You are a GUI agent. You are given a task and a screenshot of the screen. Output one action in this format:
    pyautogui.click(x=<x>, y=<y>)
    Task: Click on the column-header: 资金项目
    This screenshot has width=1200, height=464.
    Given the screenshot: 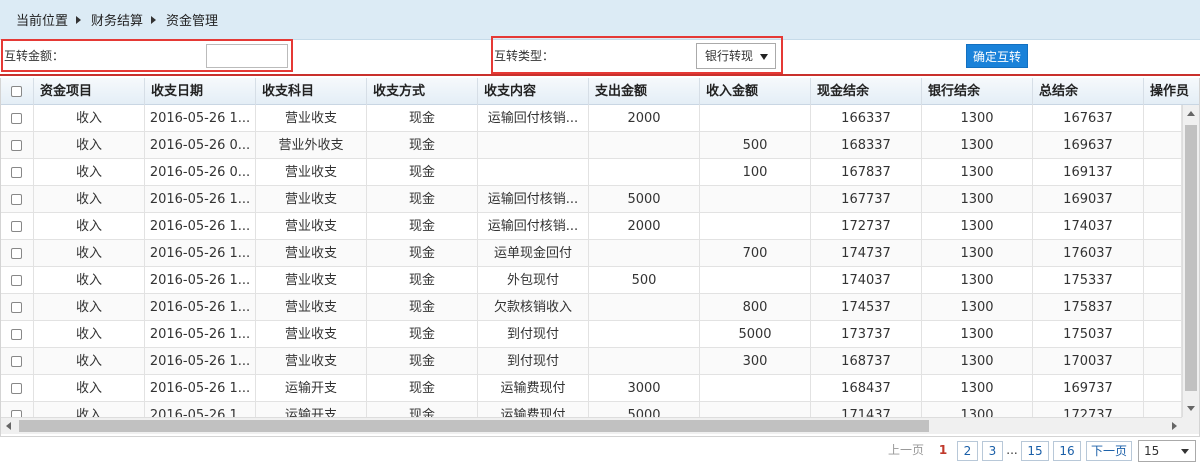 What is the action you would take?
    pyautogui.click(x=89, y=91)
    